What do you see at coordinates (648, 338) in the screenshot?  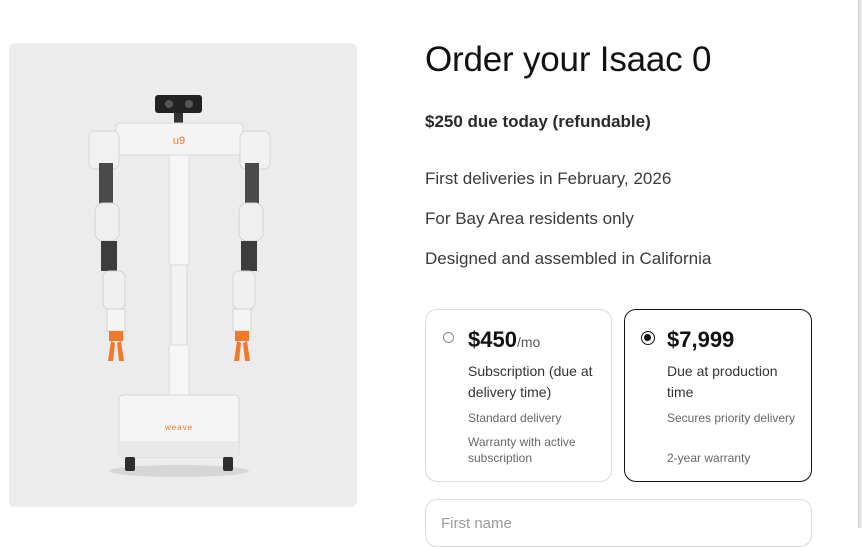 I see `purchase-radio` at bounding box center [648, 338].